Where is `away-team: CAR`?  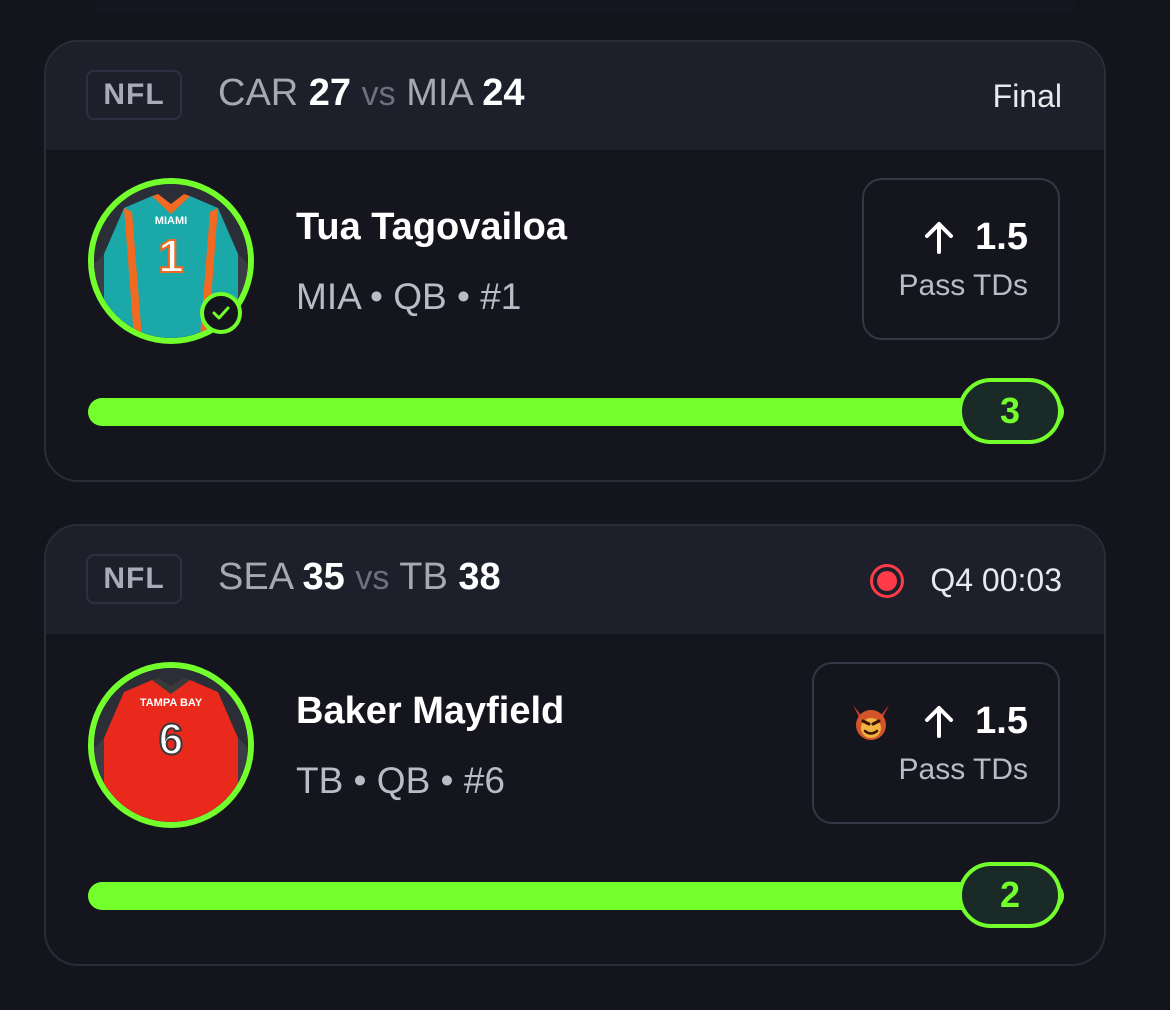
away-team: CAR is located at coordinates (258, 93).